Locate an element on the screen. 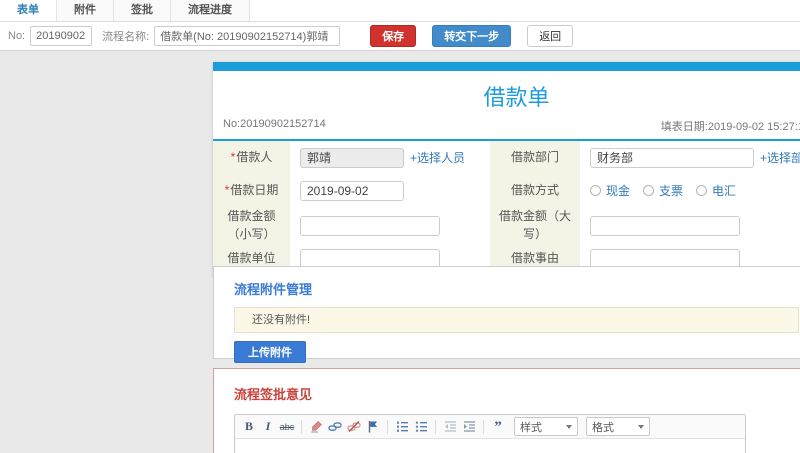 This screenshot has width=800, height=453. select-person-link: +选择人员 is located at coordinates (437, 157).